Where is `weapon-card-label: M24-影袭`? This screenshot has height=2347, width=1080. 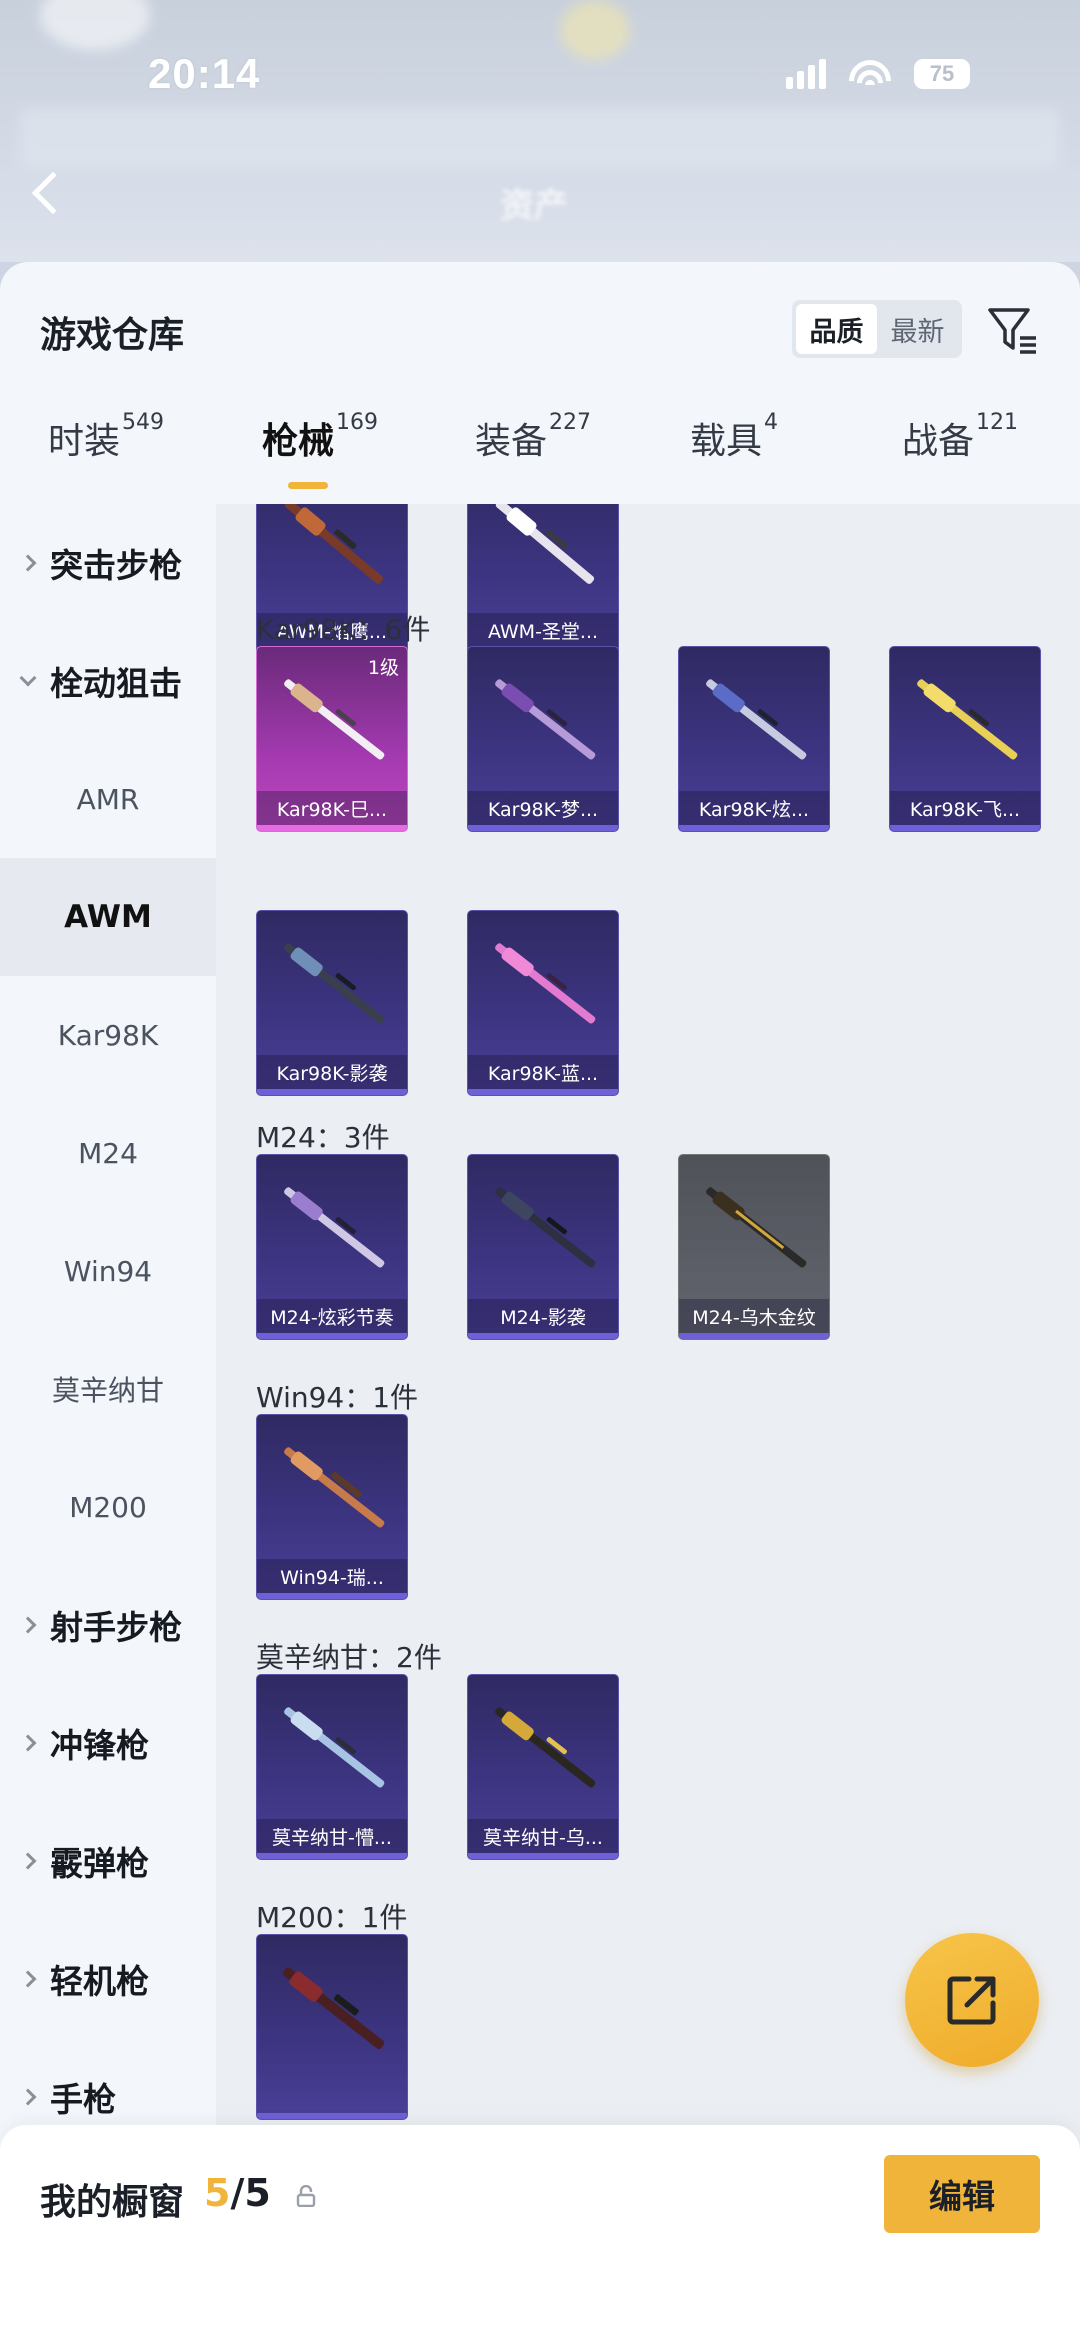
weapon-card-label: M24-影袭 is located at coordinates (543, 1316).